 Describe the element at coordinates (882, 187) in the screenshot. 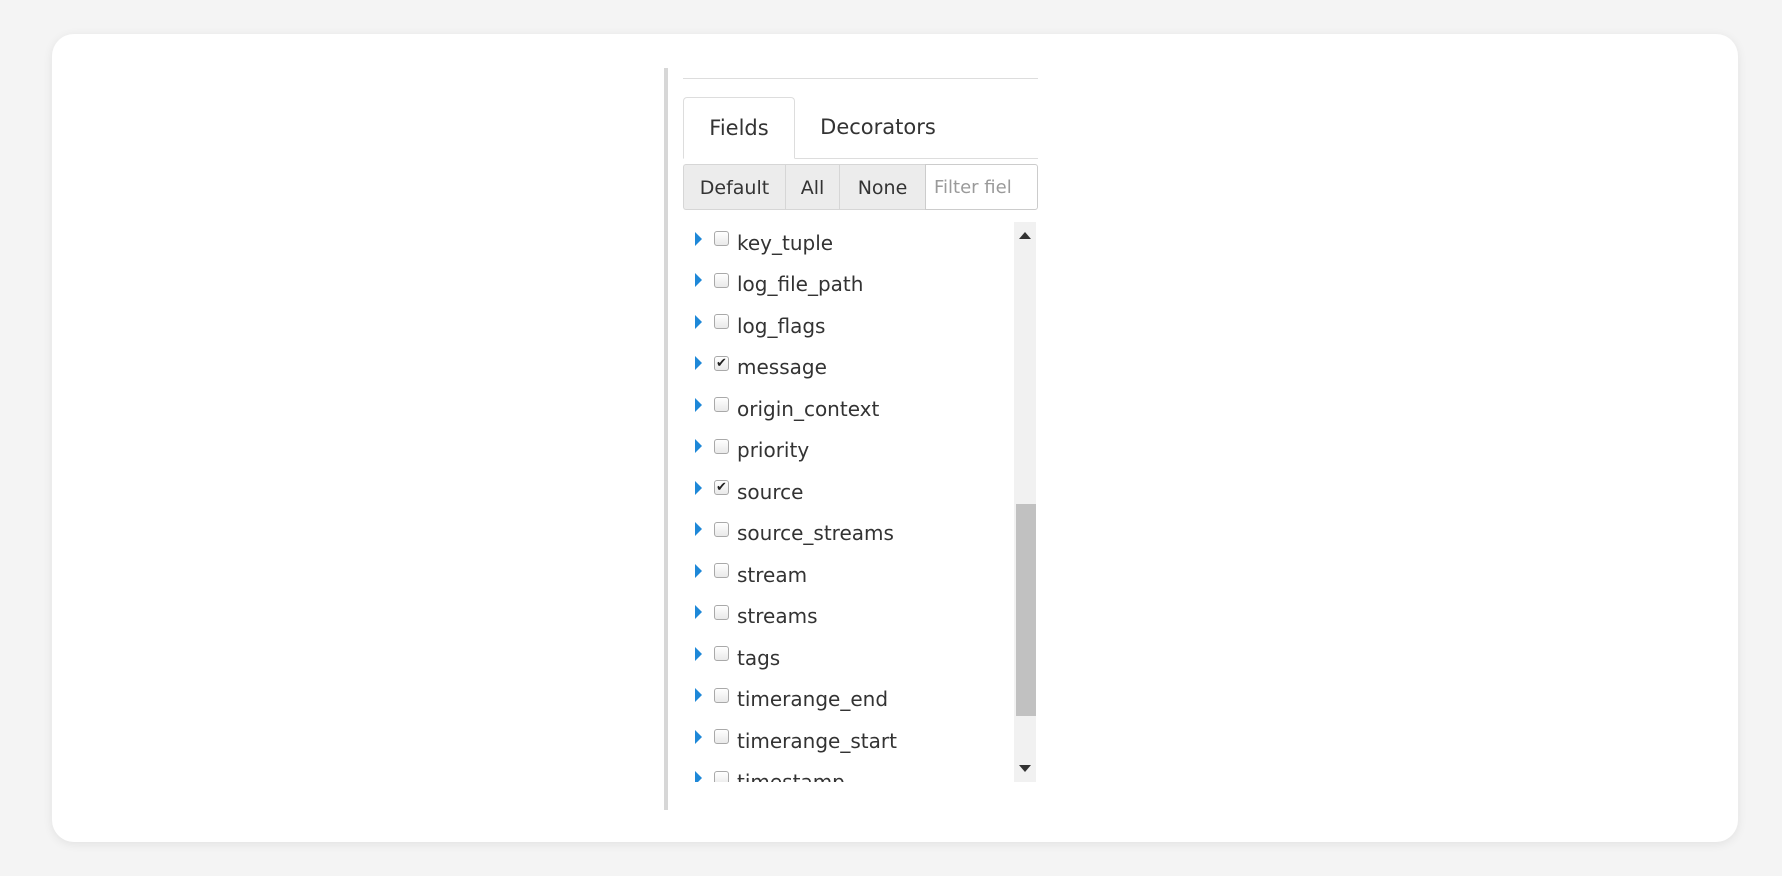

I see `none-button: None` at that location.